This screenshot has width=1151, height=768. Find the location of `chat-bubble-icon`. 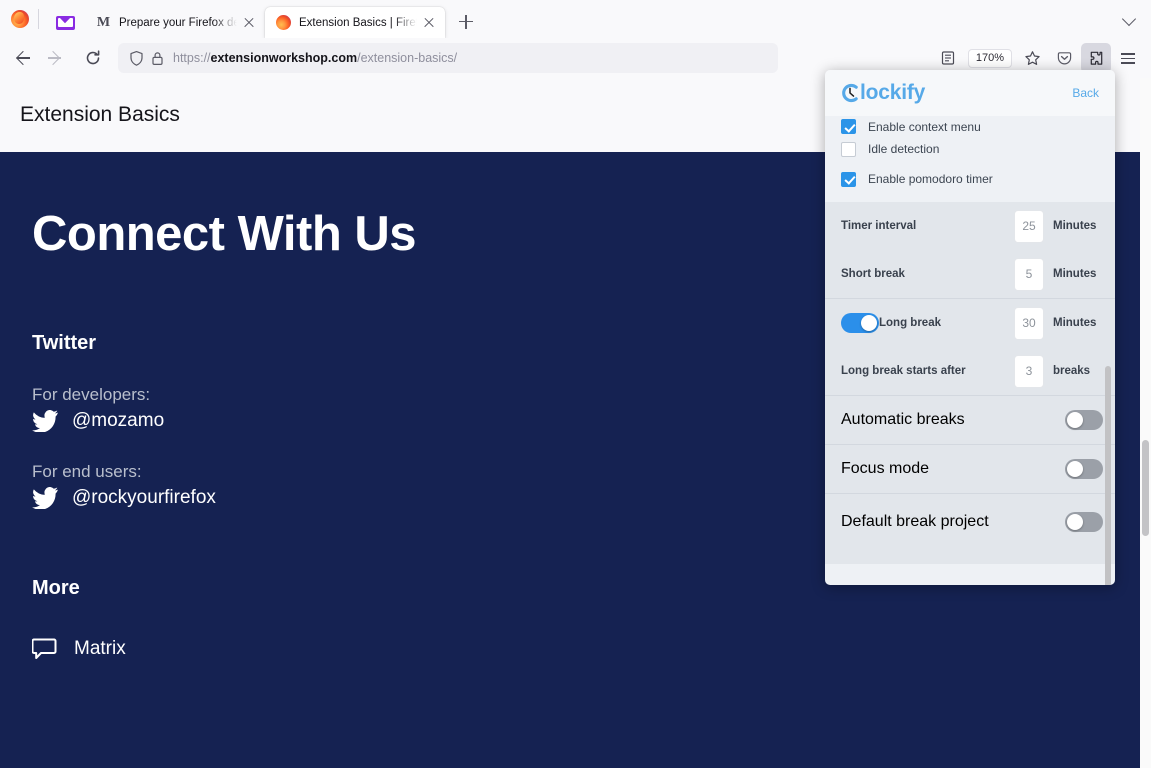

chat-bubble-icon is located at coordinates (44, 648).